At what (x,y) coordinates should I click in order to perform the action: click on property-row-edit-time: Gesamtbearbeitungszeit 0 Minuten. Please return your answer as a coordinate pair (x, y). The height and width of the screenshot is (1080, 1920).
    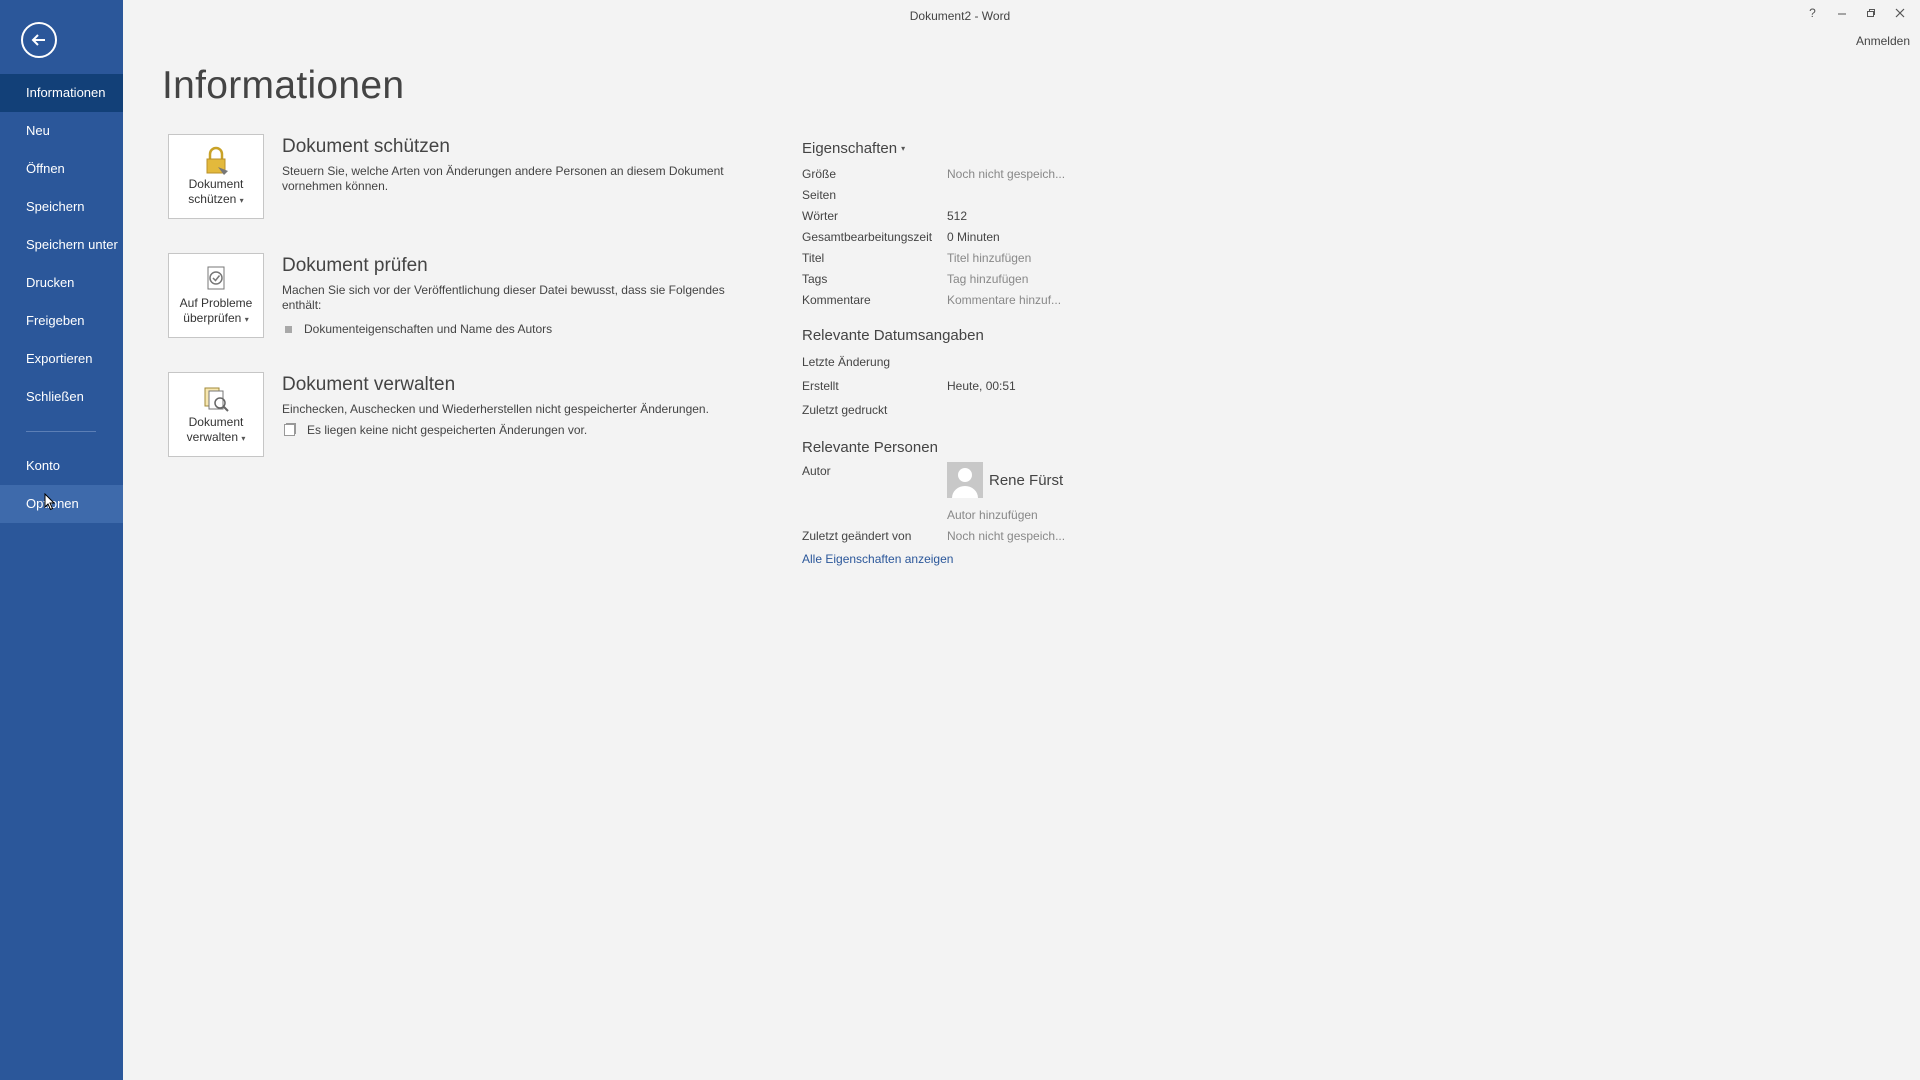
    Looking at the image, I should click on (901, 236).